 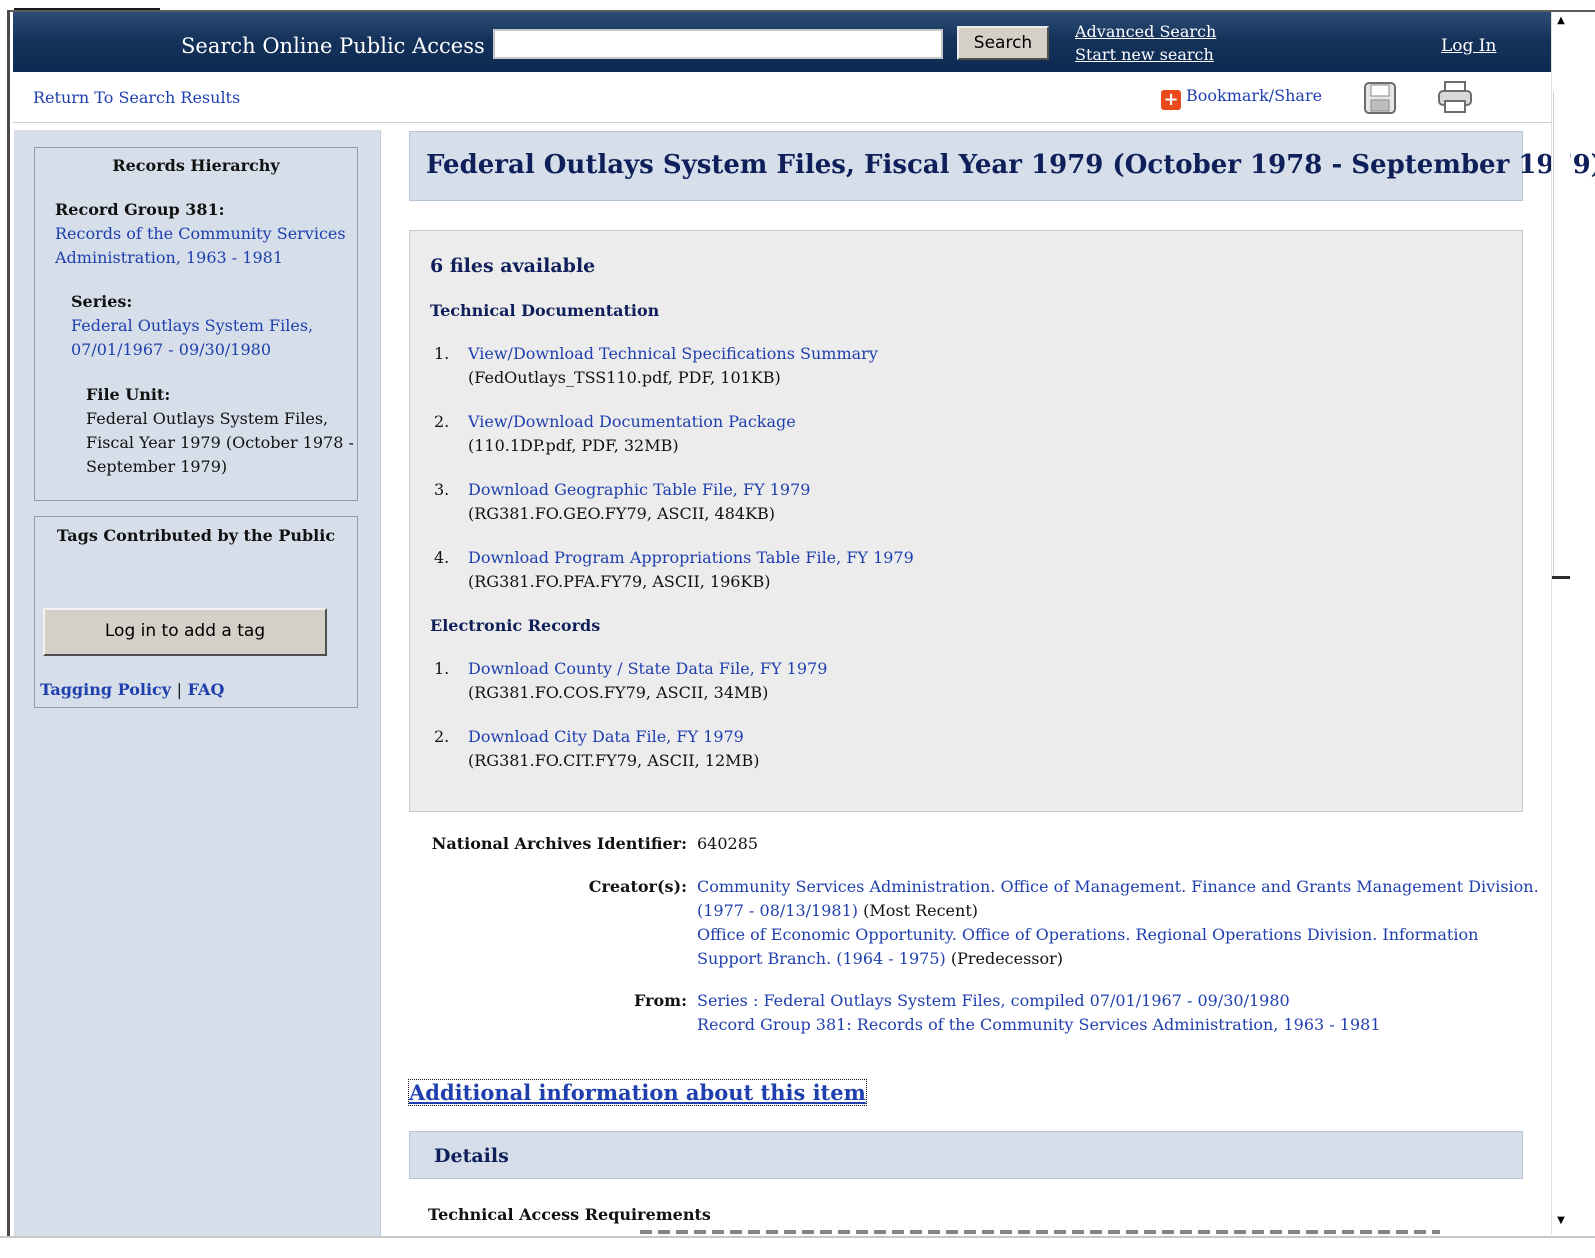 I want to click on creator-2-dates-link: Support Branch. (1964 - 1975), so click(x=821, y=958).